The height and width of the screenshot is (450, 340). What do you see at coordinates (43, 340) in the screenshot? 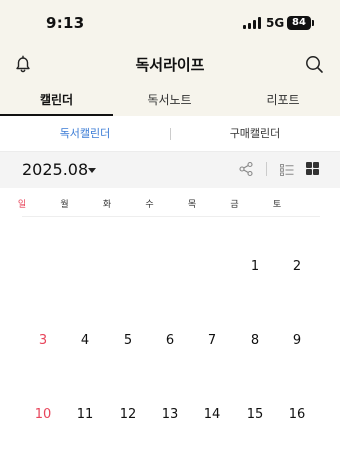
I see `calendar-day: 3` at bounding box center [43, 340].